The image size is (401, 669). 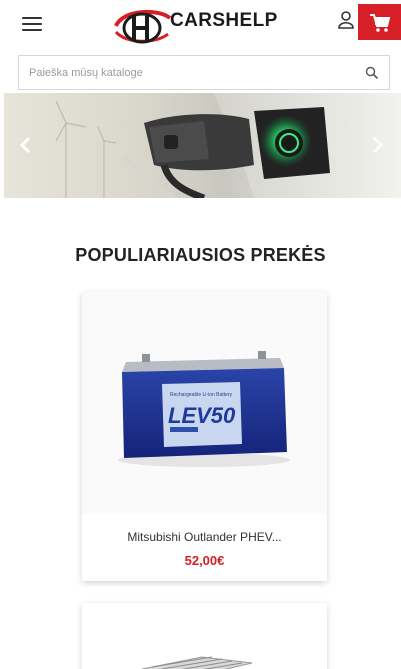 I want to click on product-card, so click(x=204, y=636).